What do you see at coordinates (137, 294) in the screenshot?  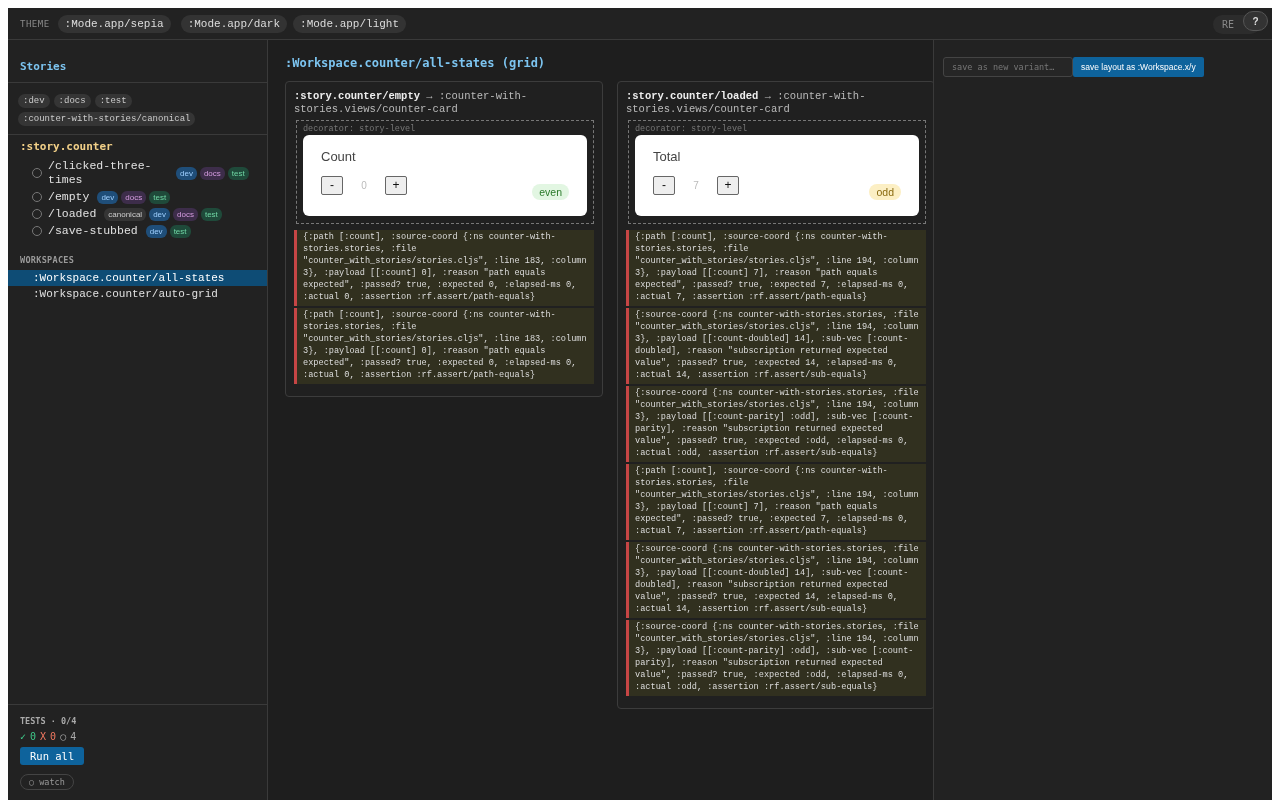 I see `workspace-item: :Workspace.counter/auto-grid` at bounding box center [137, 294].